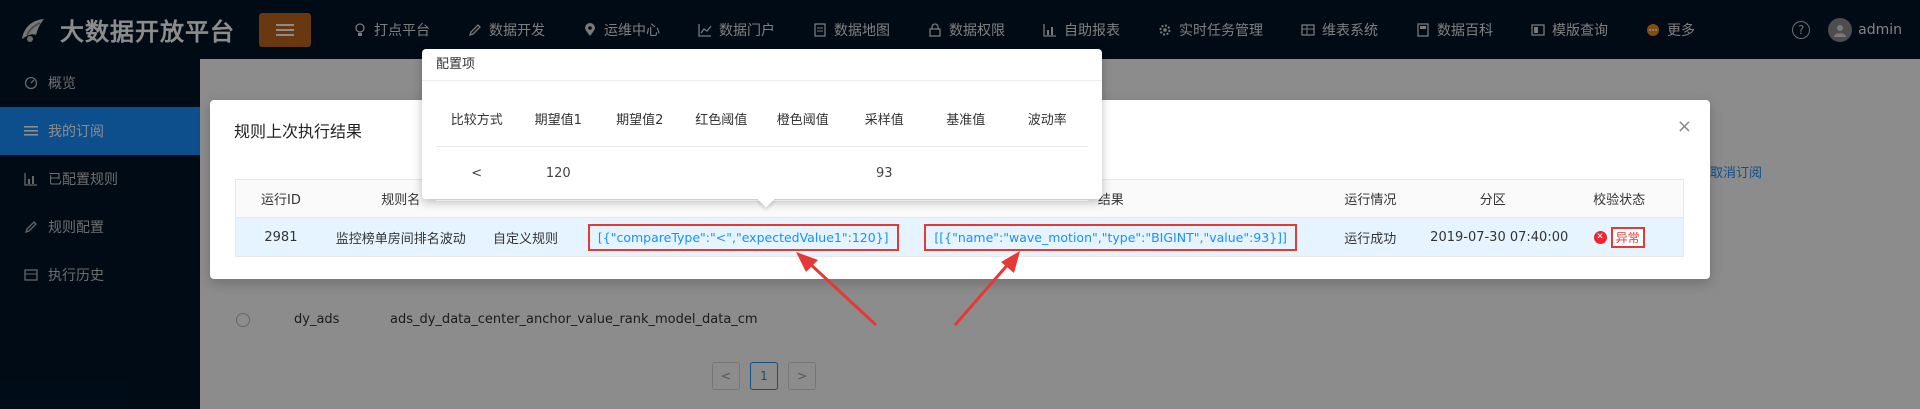  I want to click on column-header: 期望值2, so click(640, 120).